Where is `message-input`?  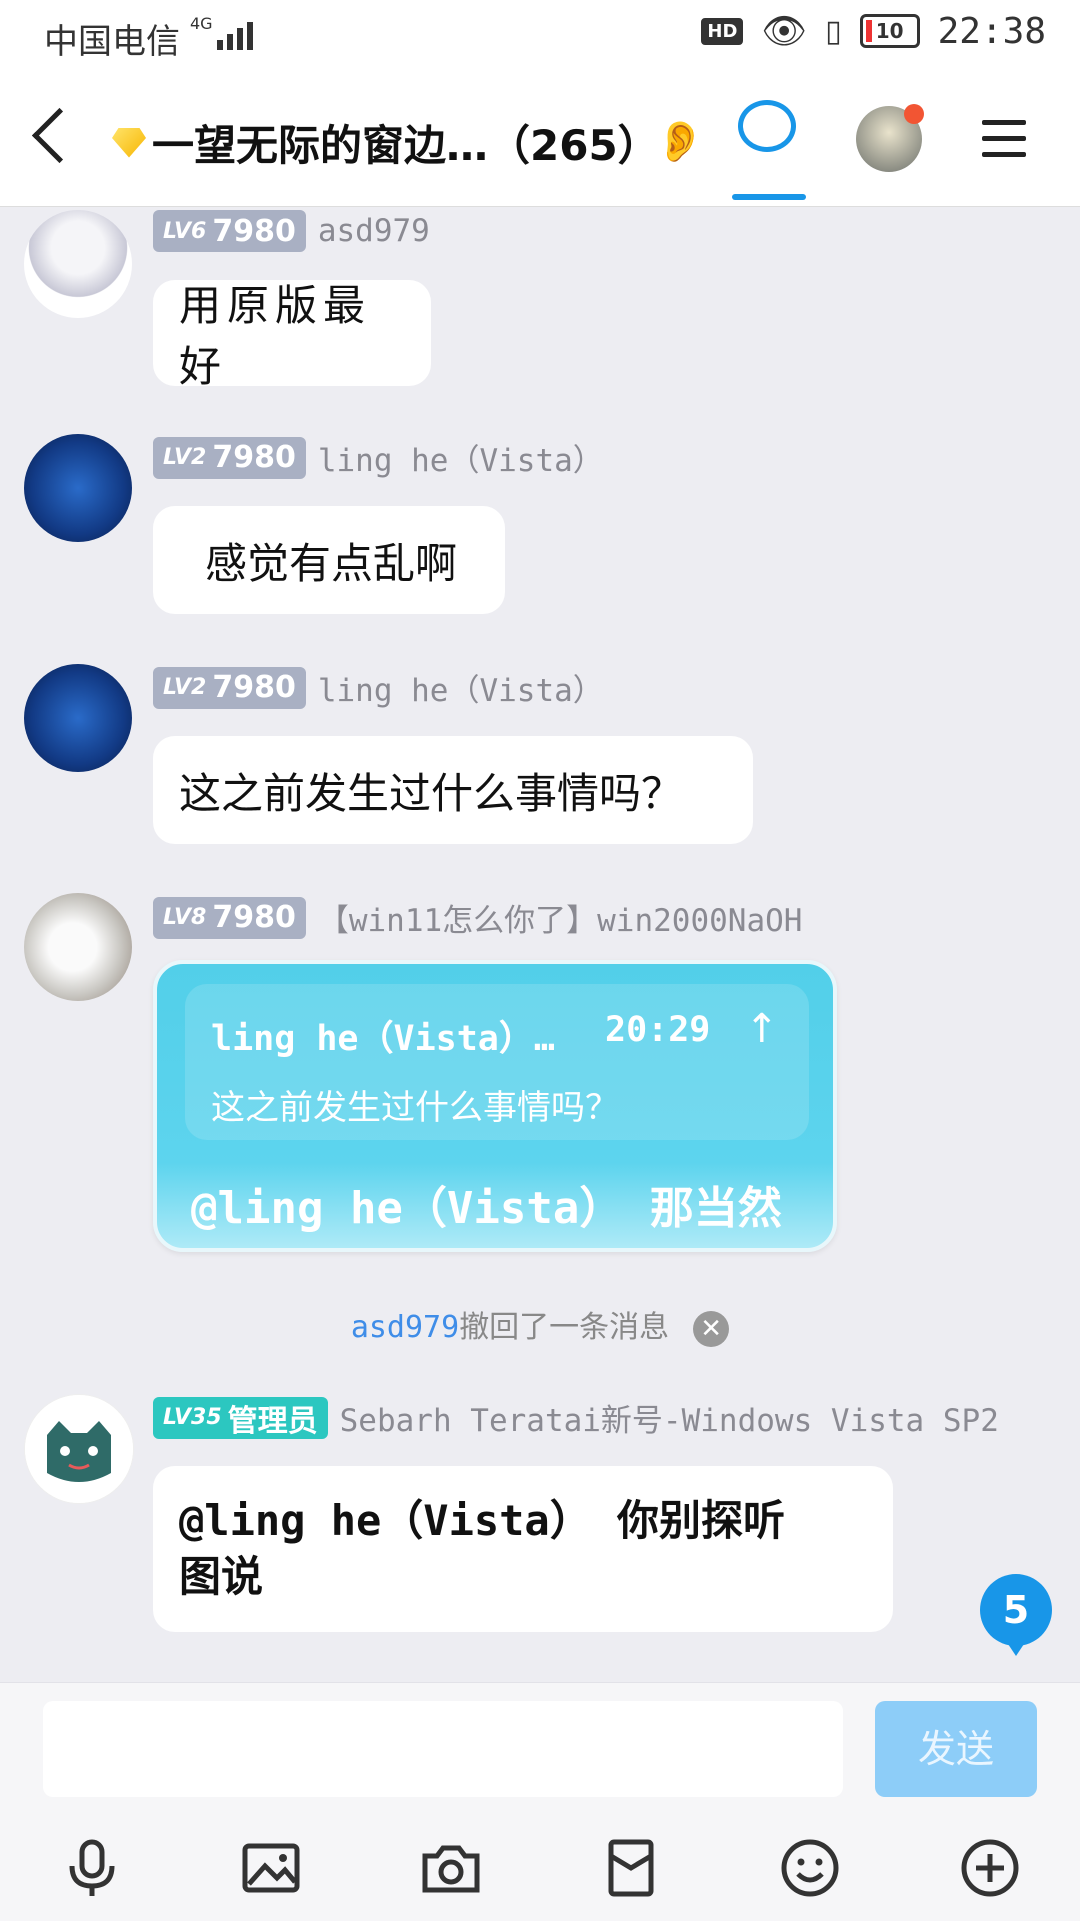
message-input is located at coordinates (443, 1749).